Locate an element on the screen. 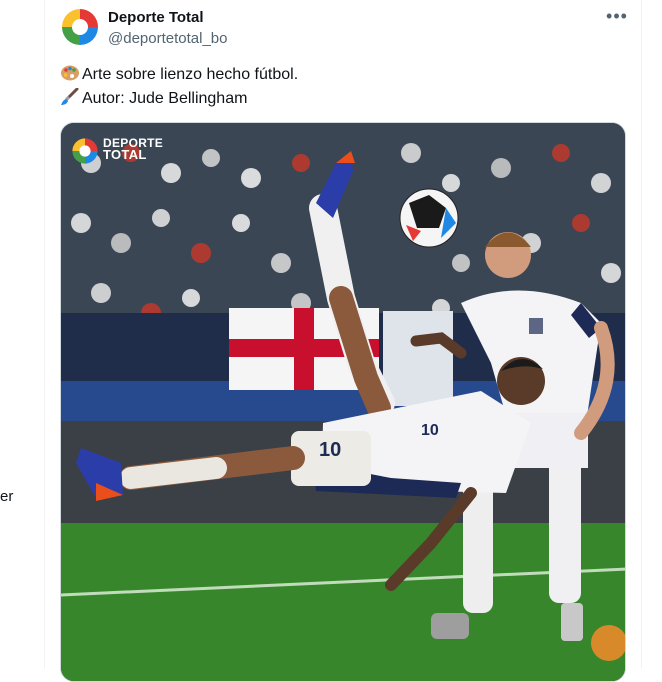 The width and height of the screenshot is (662, 682). tweet-text-2: Autor: Jude Bellingham is located at coordinates (165, 98).